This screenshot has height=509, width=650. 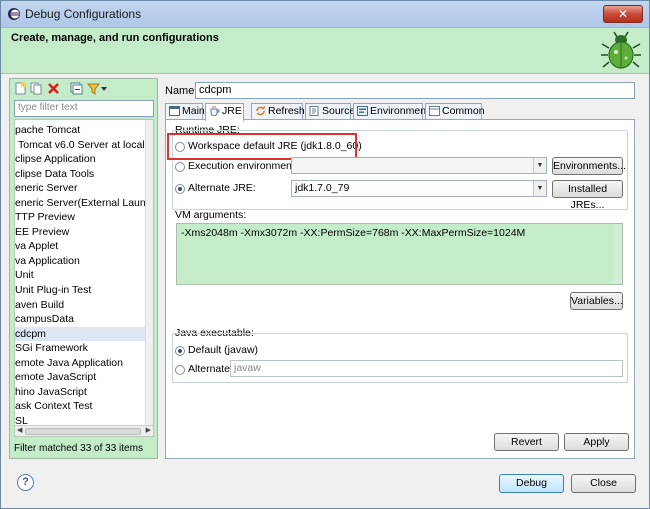 I want to click on alternate-executable-radio, so click(x=180, y=370).